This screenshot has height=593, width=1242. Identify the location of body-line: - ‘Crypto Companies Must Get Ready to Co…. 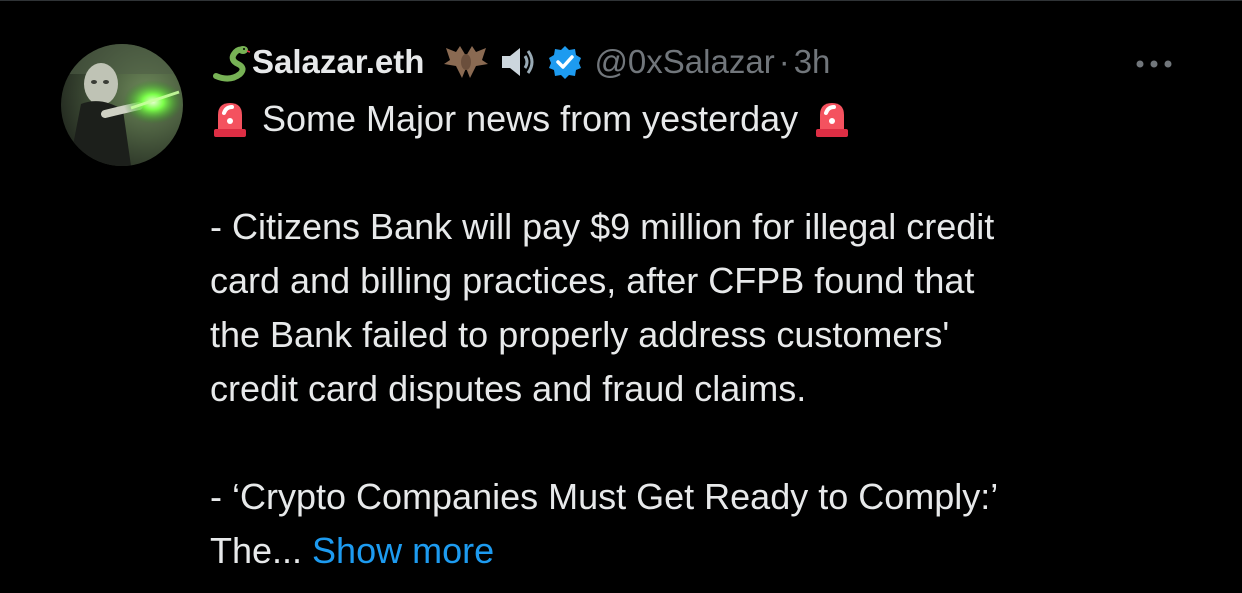
(604, 496).